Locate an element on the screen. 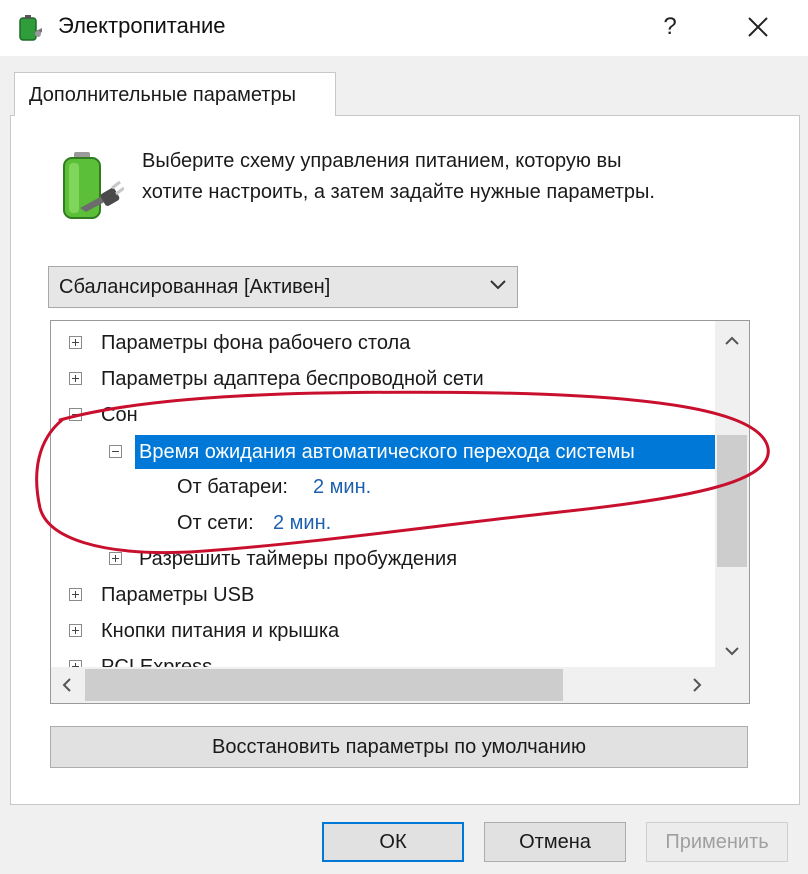 This screenshot has width=808, height=874. close-button is located at coordinates (758, 27).